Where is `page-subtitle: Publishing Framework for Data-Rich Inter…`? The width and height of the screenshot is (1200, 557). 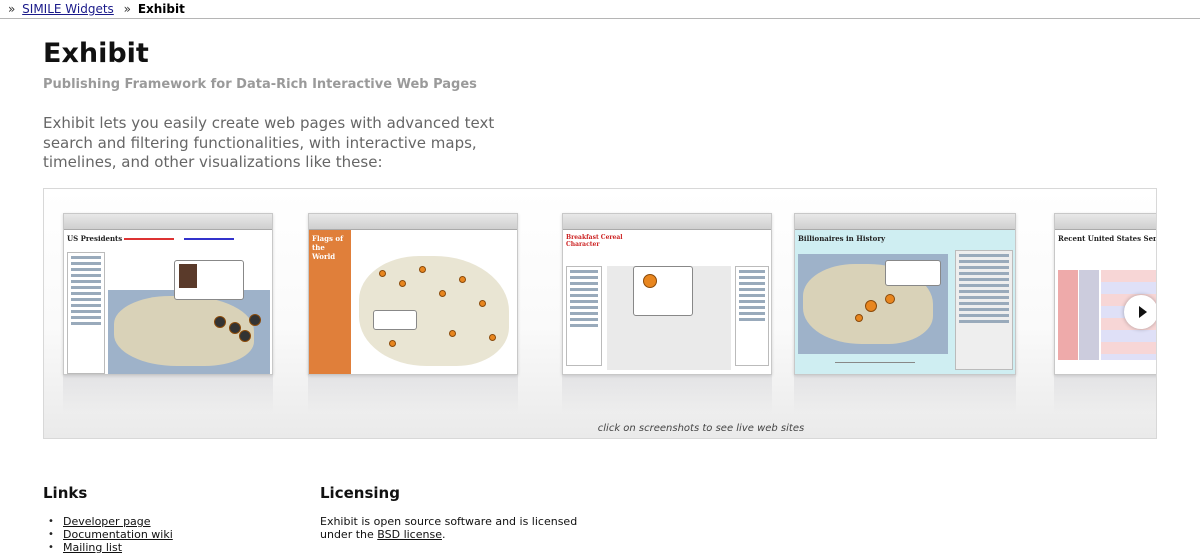 page-subtitle: Publishing Framework for Data-Rich Inter… is located at coordinates (260, 84).